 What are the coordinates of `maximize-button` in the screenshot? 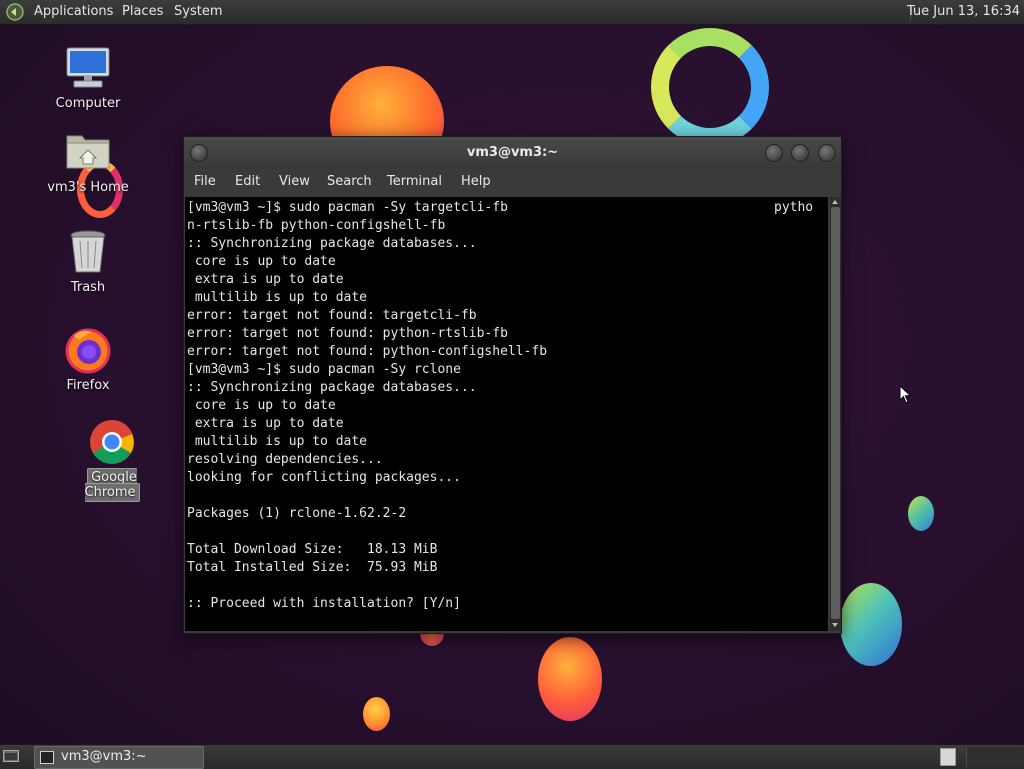 It's located at (800, 153).